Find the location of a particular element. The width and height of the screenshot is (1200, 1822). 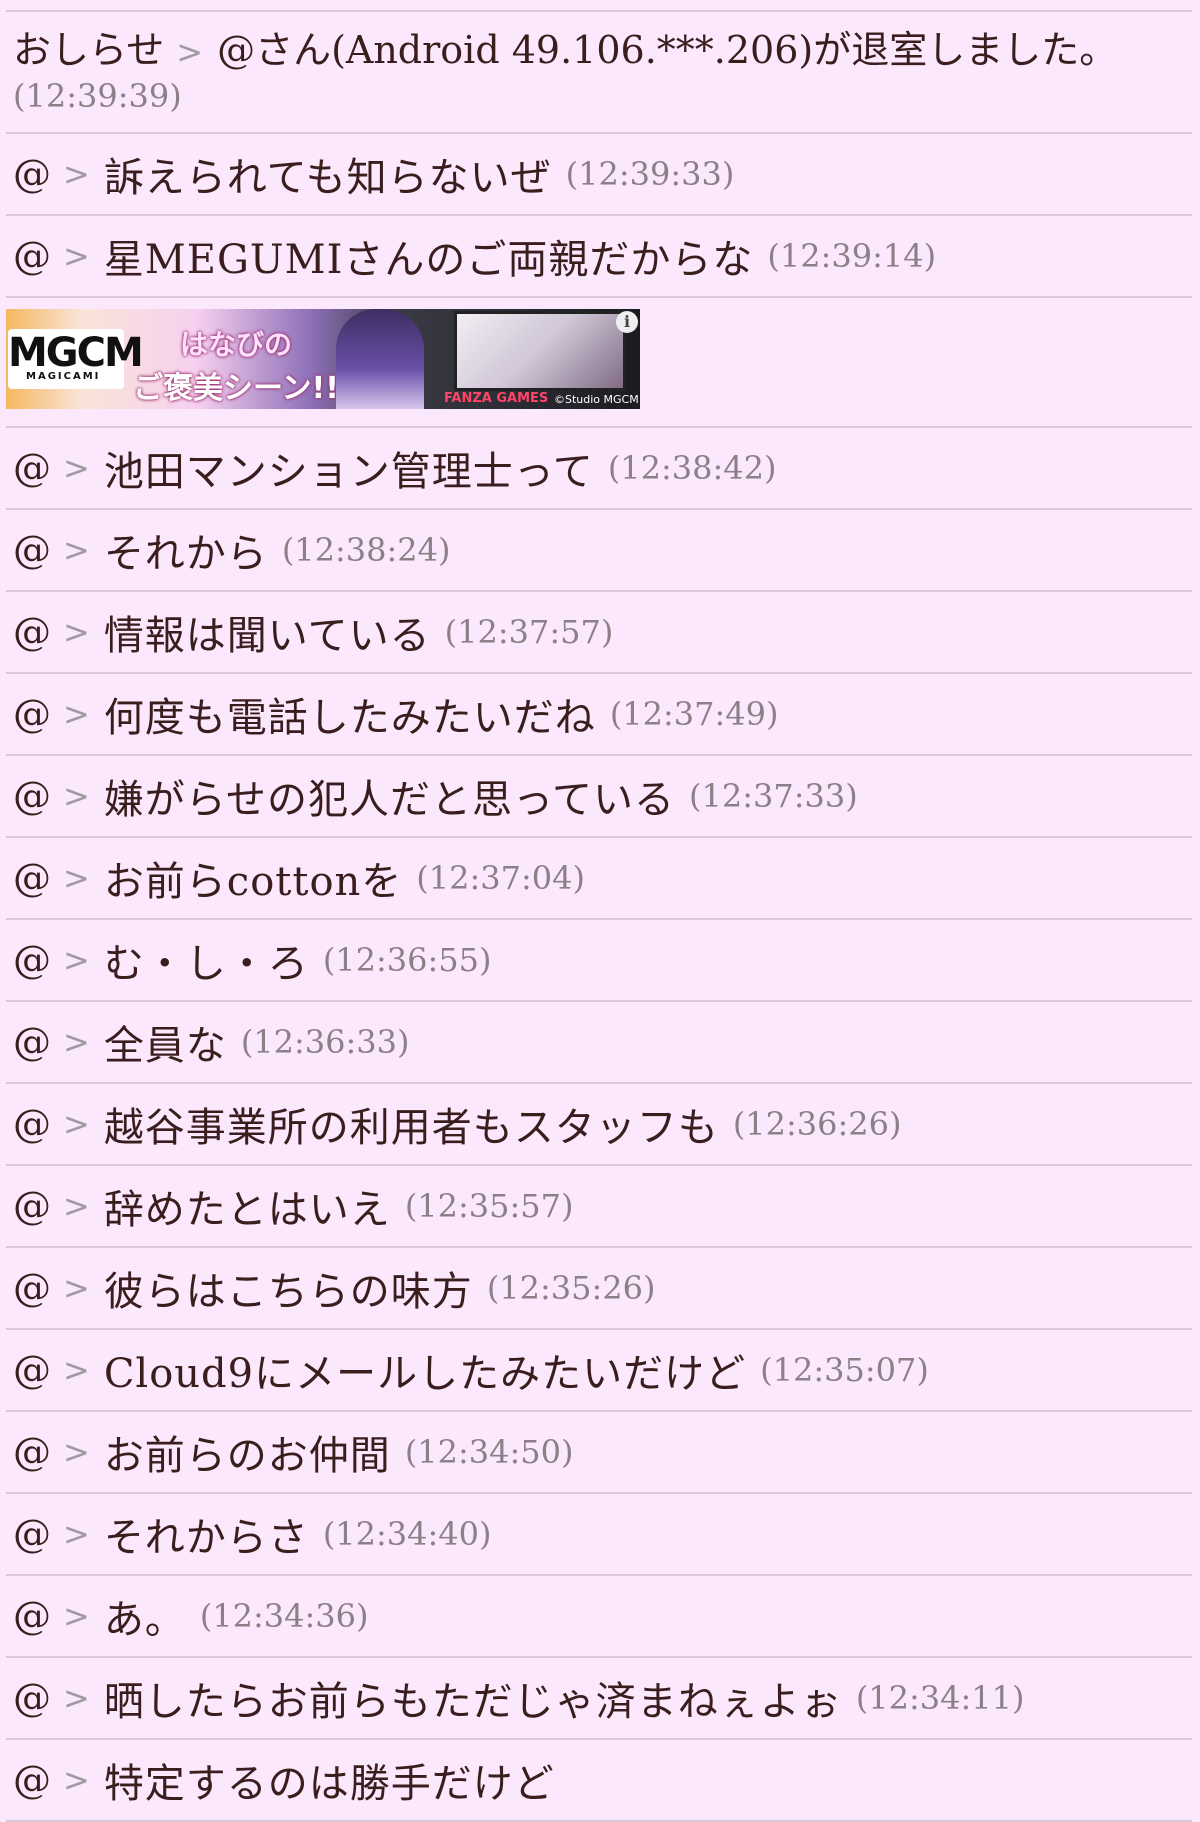

ad-info-icon: i is located at coordinates (627, 322).